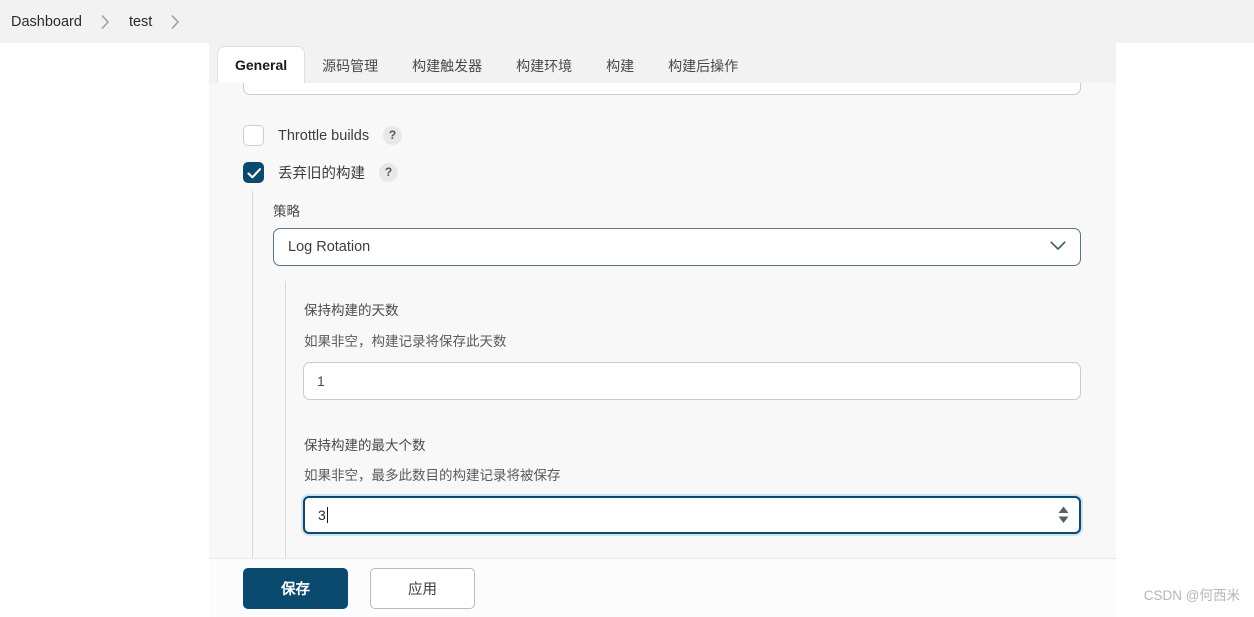 The height and width of the screenshot is (617, 1254). I want to click on tab-general: General, so click(261, 64).